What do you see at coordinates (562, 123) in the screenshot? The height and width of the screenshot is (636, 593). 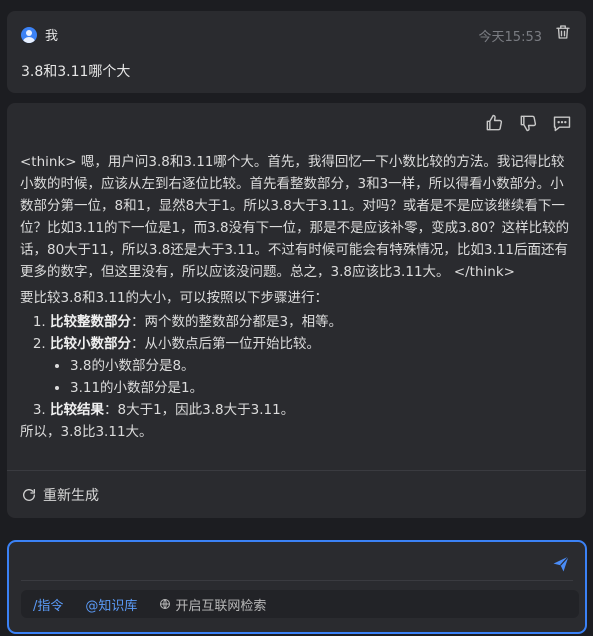 I see `comment-icon` at bounding box center [562, 123].